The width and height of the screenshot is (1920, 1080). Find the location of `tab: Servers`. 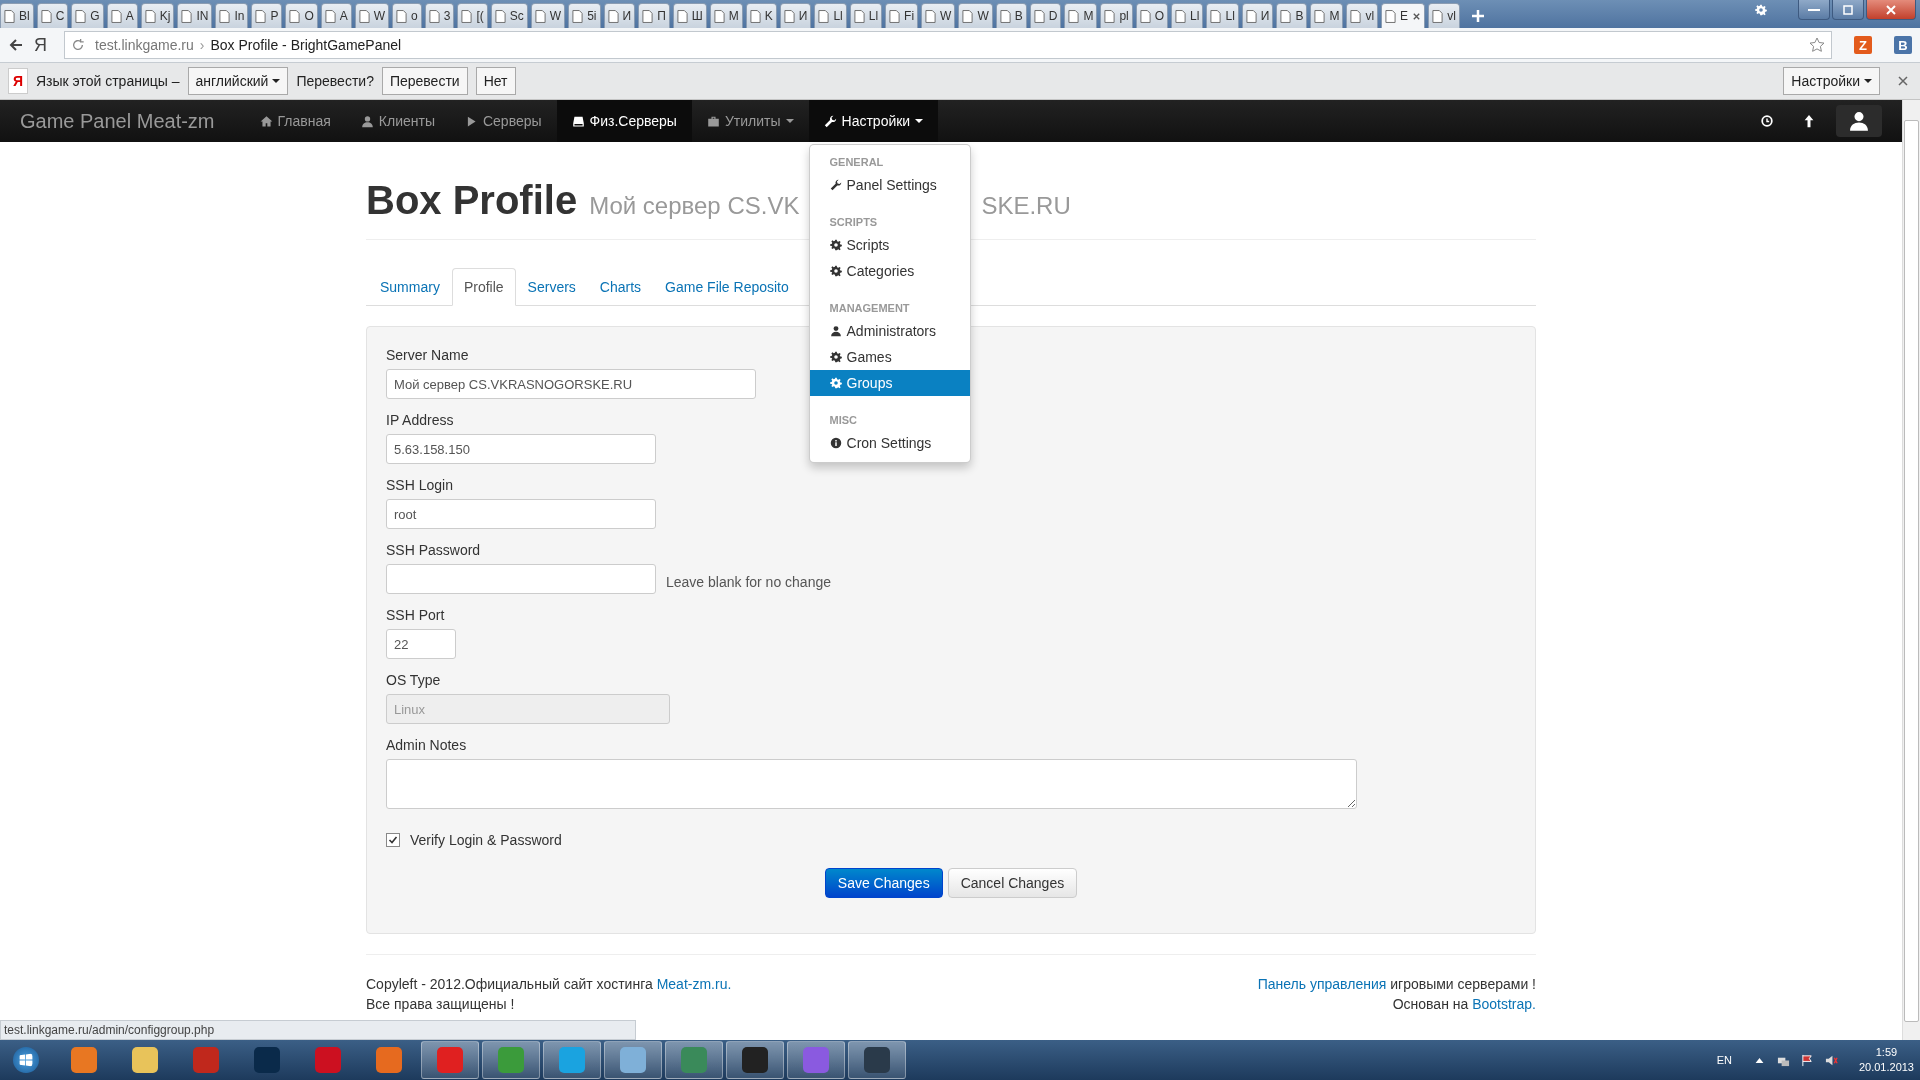

tab: Servers is located at coordinates (551, 287).